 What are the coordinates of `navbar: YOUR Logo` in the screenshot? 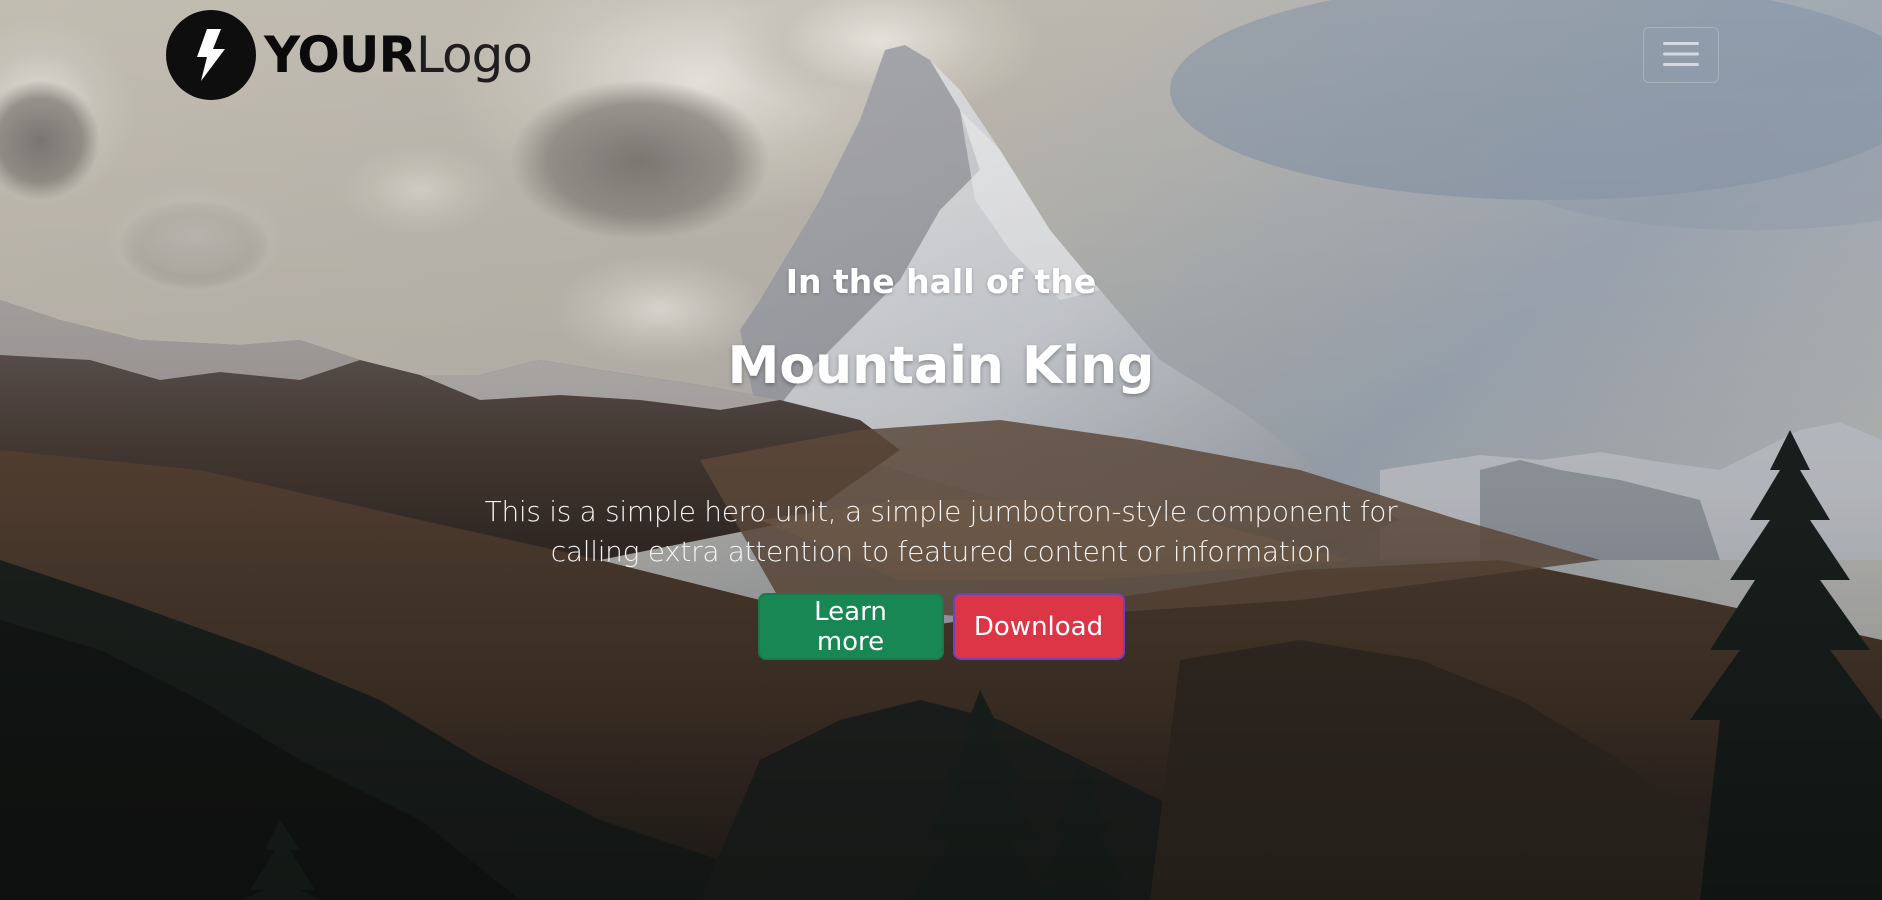 It's located at (941, 55).